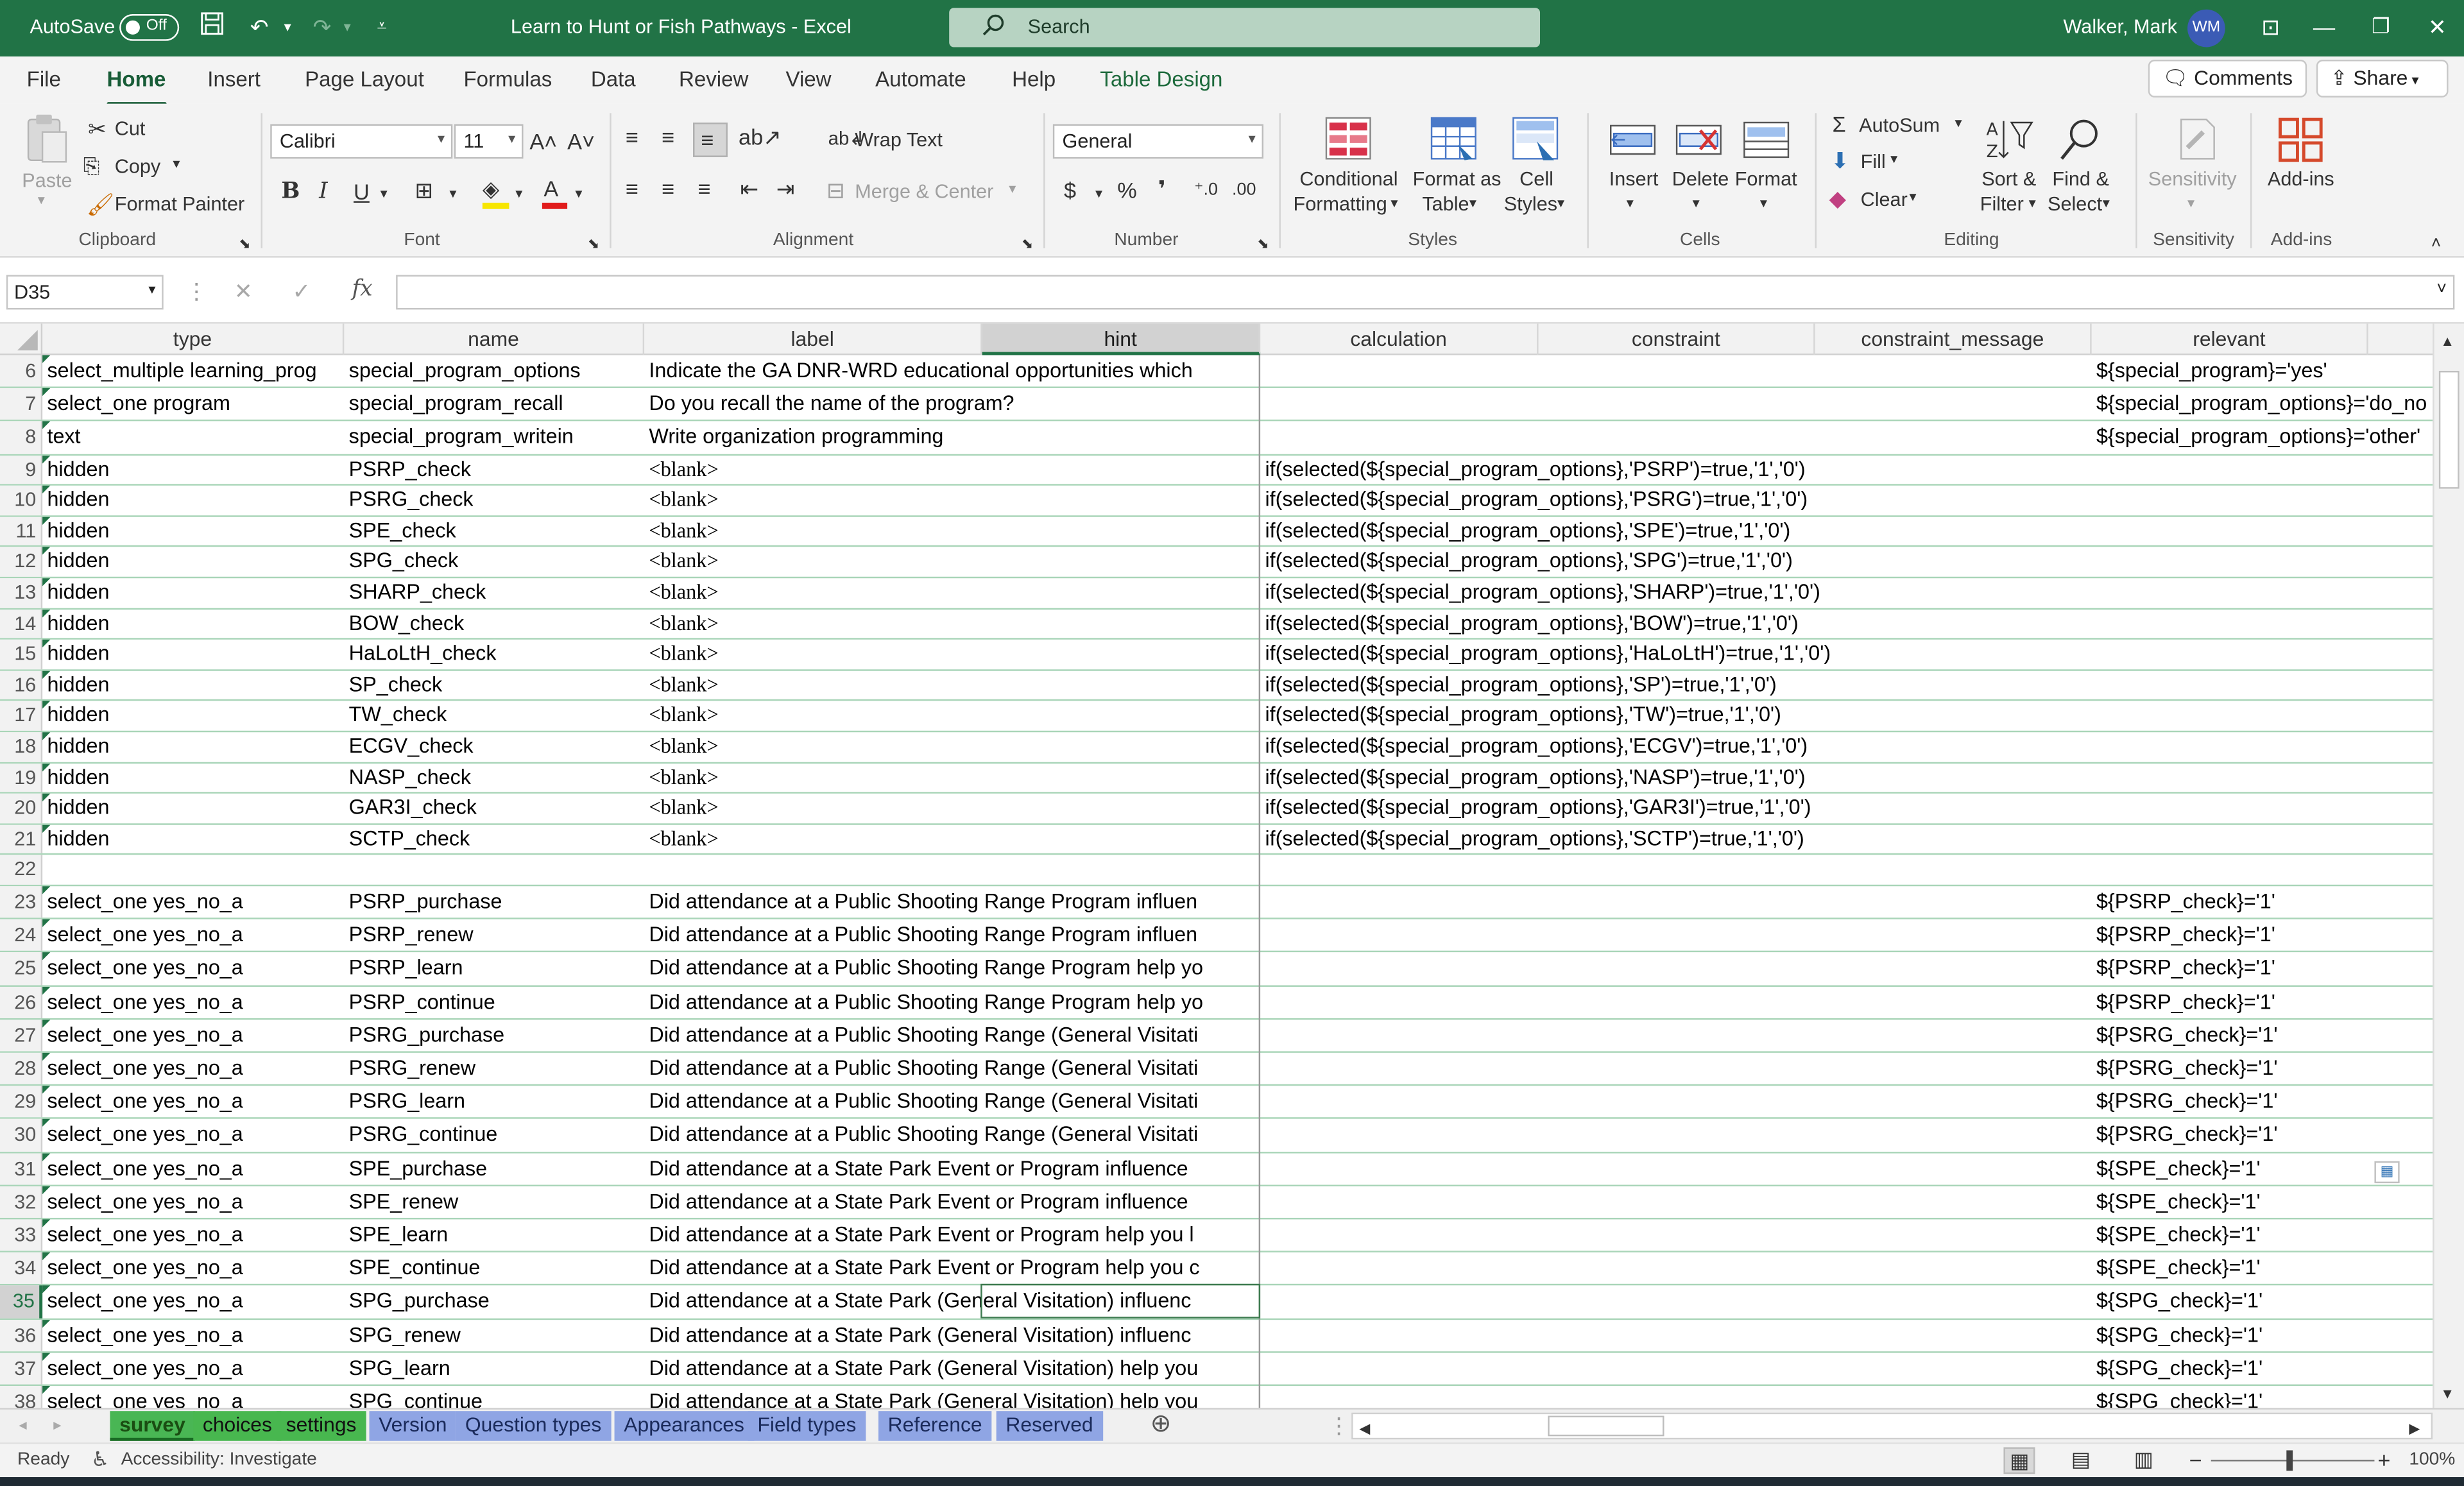  Describe the element at coordinates (2415, 1428) in the screenshot. I see `hscroll-right-icon: ▶` at that location.